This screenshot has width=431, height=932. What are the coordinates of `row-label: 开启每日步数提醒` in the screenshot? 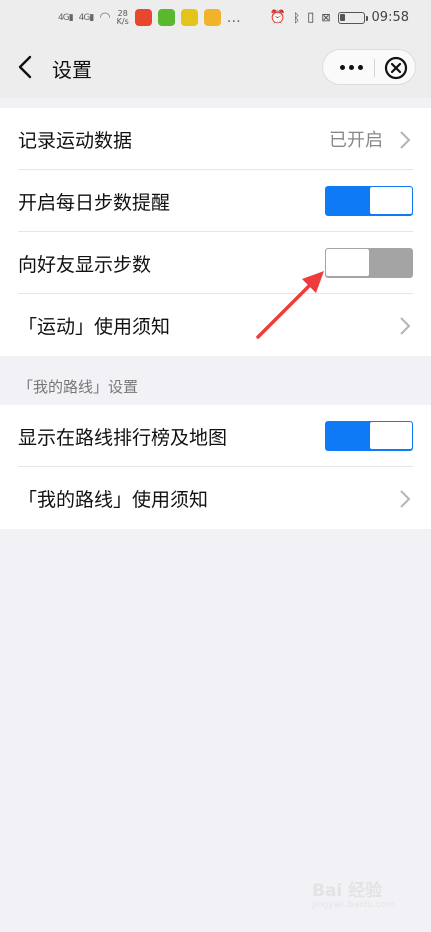 It's located at (94, 202).